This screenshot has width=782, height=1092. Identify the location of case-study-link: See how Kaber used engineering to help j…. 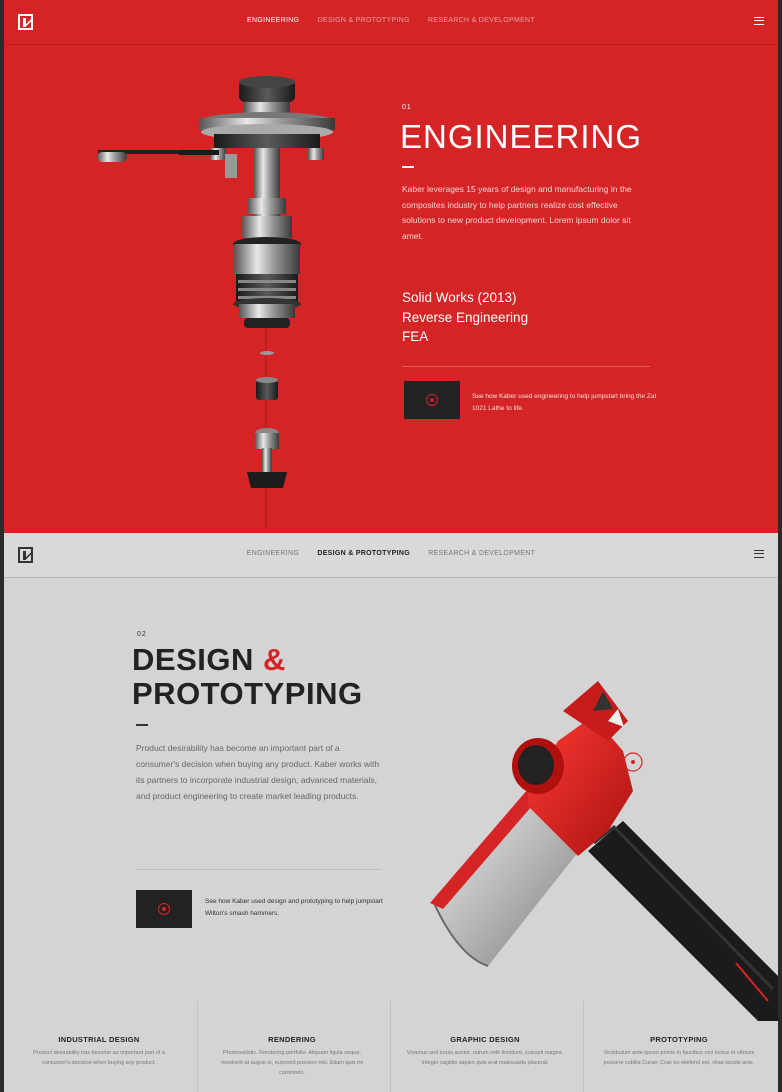
(564, 403).